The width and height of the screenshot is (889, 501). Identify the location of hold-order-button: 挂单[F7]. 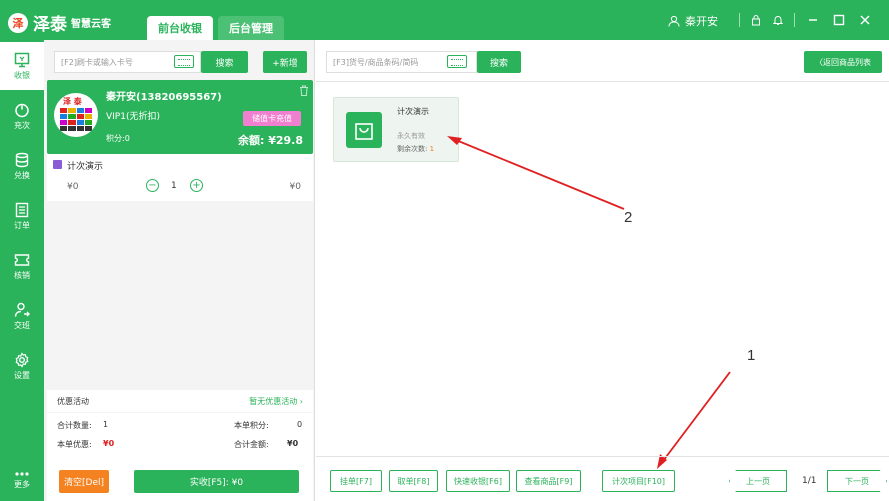
(356, 481).